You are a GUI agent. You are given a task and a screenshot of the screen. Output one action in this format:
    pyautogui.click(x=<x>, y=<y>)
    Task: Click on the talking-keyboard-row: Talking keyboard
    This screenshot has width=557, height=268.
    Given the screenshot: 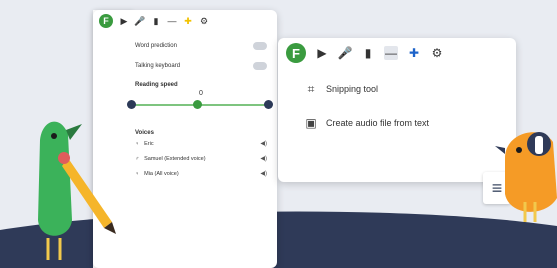 What is the action you would take?
    pyautogui.click(x=204, y=66)
    